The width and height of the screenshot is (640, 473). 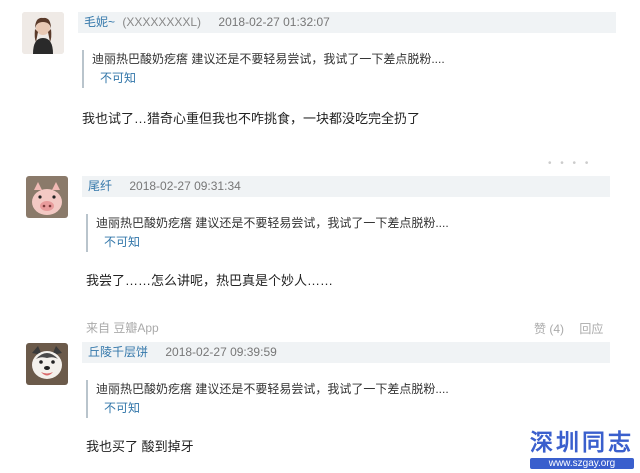 I want to click on comment-body: 我也买了 酸到掉牙, so click(x=140, y=446).